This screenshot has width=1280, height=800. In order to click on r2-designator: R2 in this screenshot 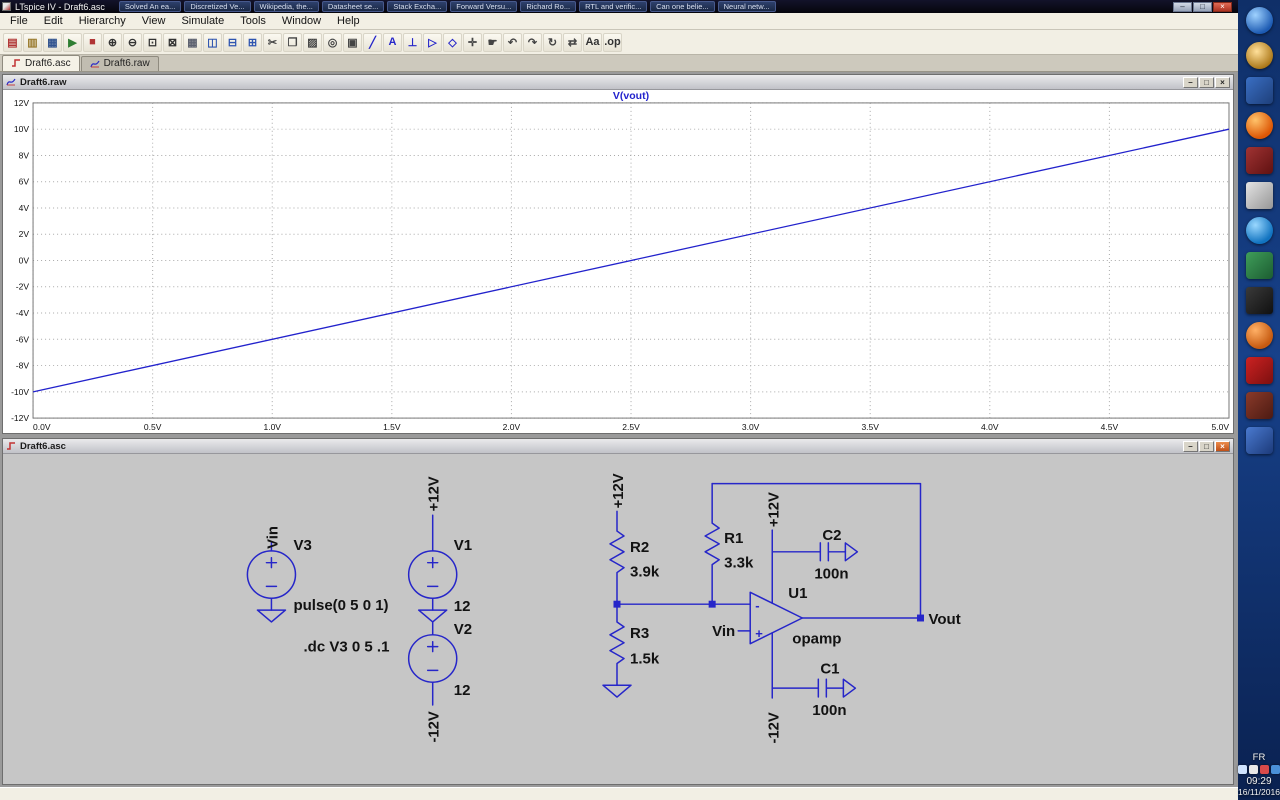, I will do `click(639, 547)`.